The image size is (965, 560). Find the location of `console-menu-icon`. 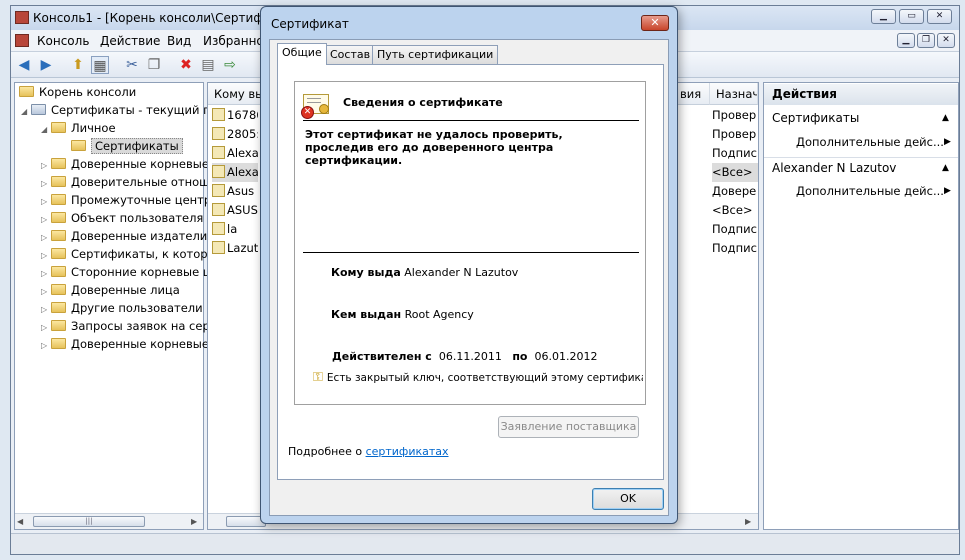

console-menu-icon is located at coordinates (22, 40).